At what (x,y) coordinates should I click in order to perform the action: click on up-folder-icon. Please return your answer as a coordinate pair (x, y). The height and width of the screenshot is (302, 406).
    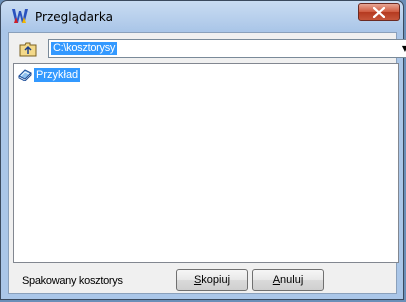
    Looking at the image, I should click on (28, 49).